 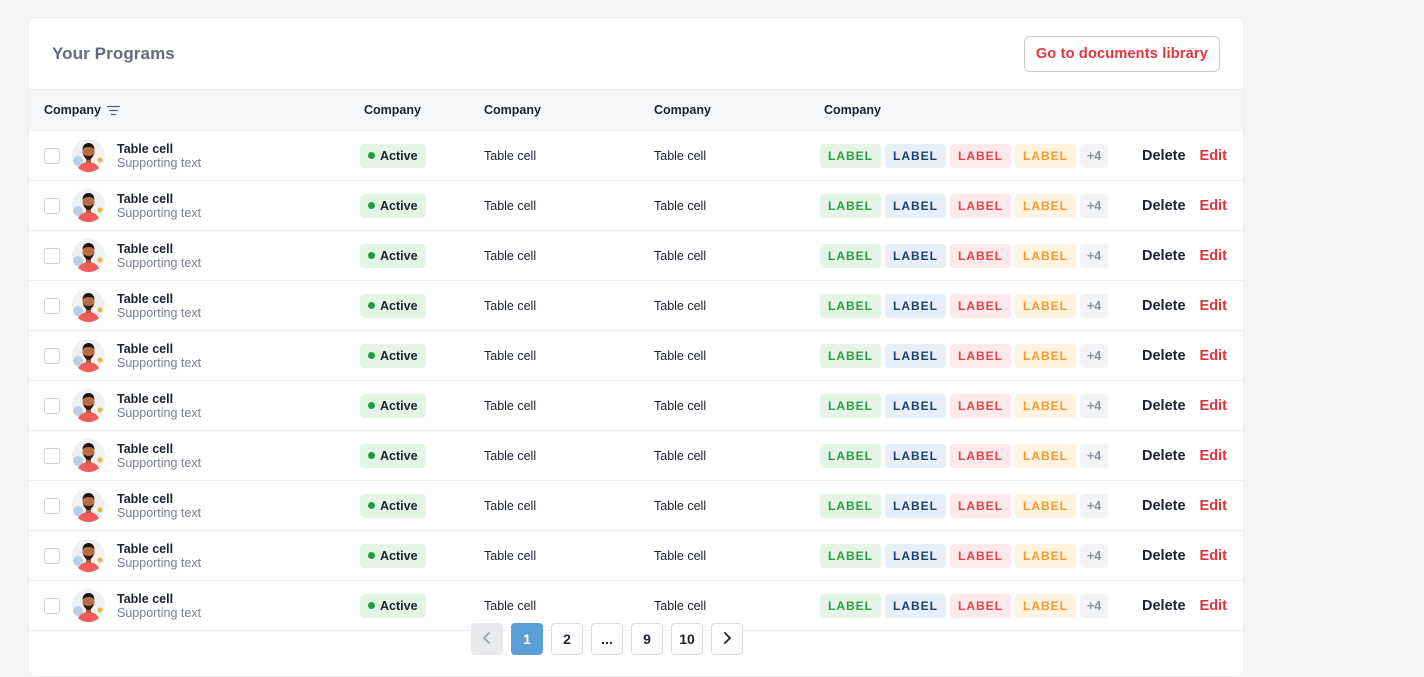 What do you see at coordinates (392, 110) in the screenshot?
I see `column-header-status: Company` at bounding box center [392, 110].